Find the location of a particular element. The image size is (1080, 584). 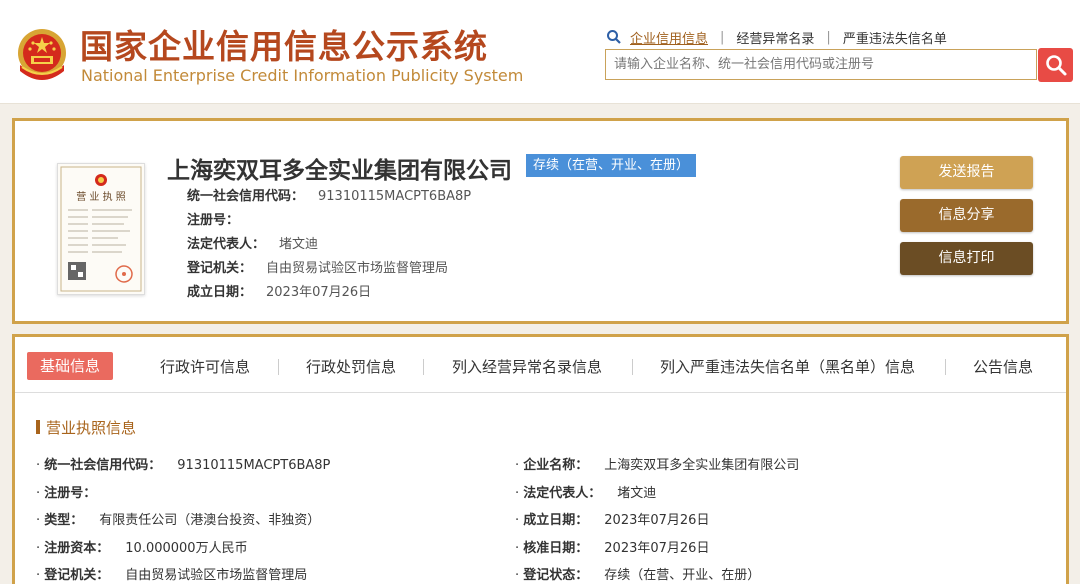

info-value: 上海奕双耳多全实业集团有限公司 is located at coordinates (702, 465).